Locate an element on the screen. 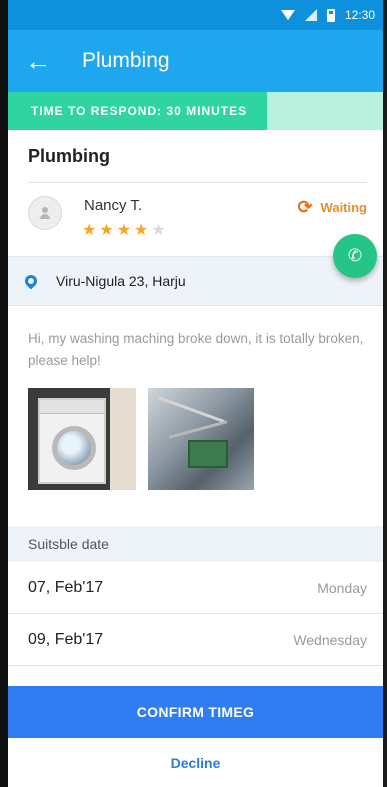 The height and width of the screenshot is (787, 387). phone-icon: ✆ is located at coordinates (355, 255).